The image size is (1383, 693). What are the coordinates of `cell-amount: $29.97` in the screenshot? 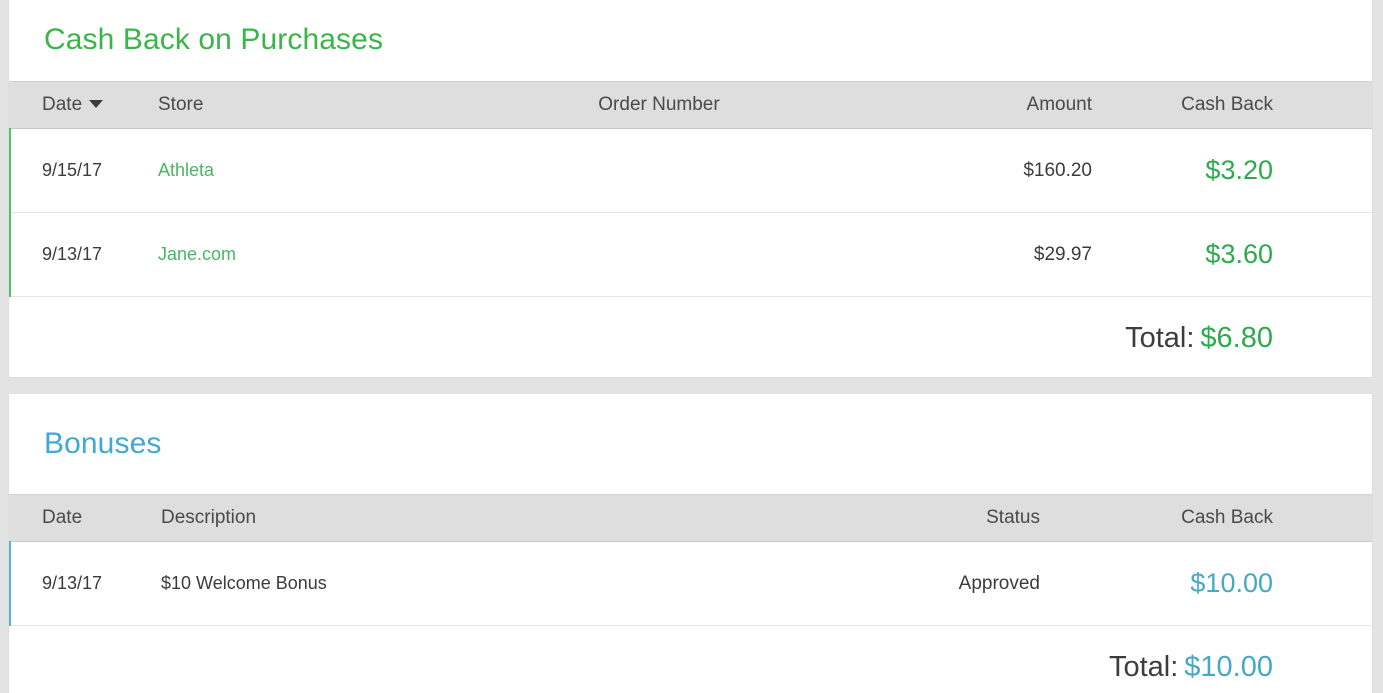 It's located at (989, 254).